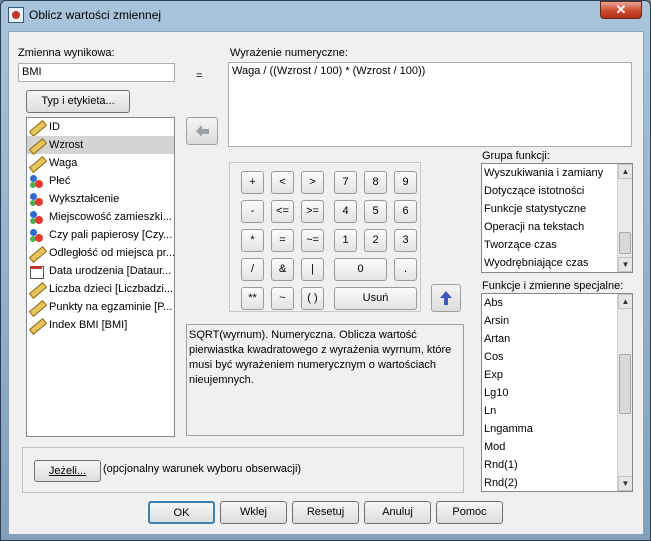  I want to click on keypad-key: <=, so click(282, 211).